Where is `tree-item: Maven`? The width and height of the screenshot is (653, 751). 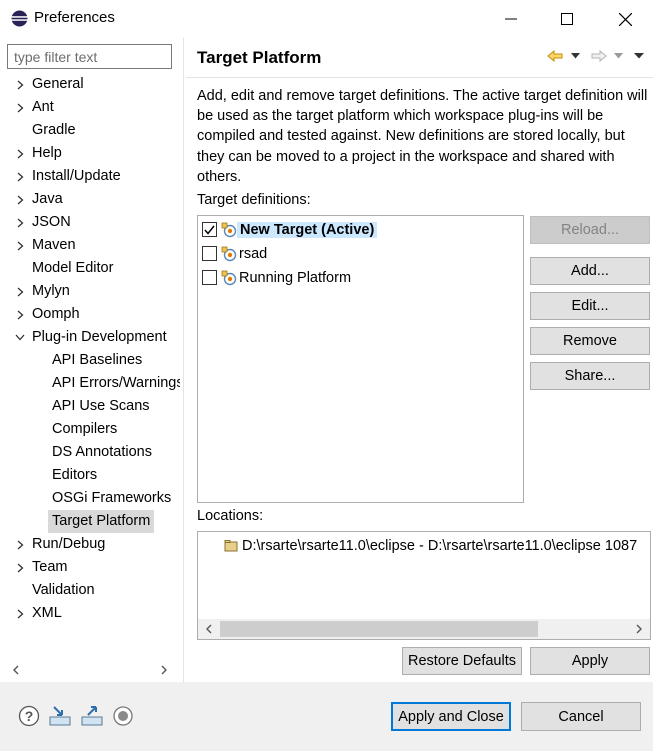 tree-item: Maven is located at coordinates (90, 245).